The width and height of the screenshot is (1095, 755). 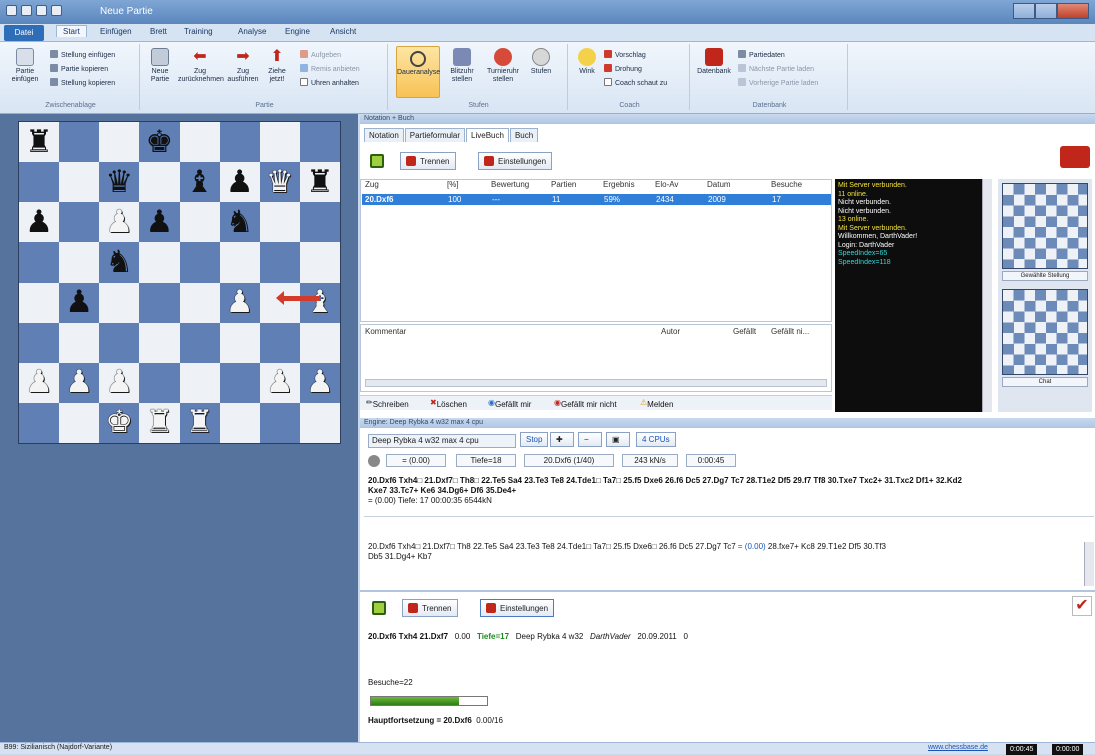 I want to click on tab-scoresheet: Partieformular, so click(x=435, y=135).